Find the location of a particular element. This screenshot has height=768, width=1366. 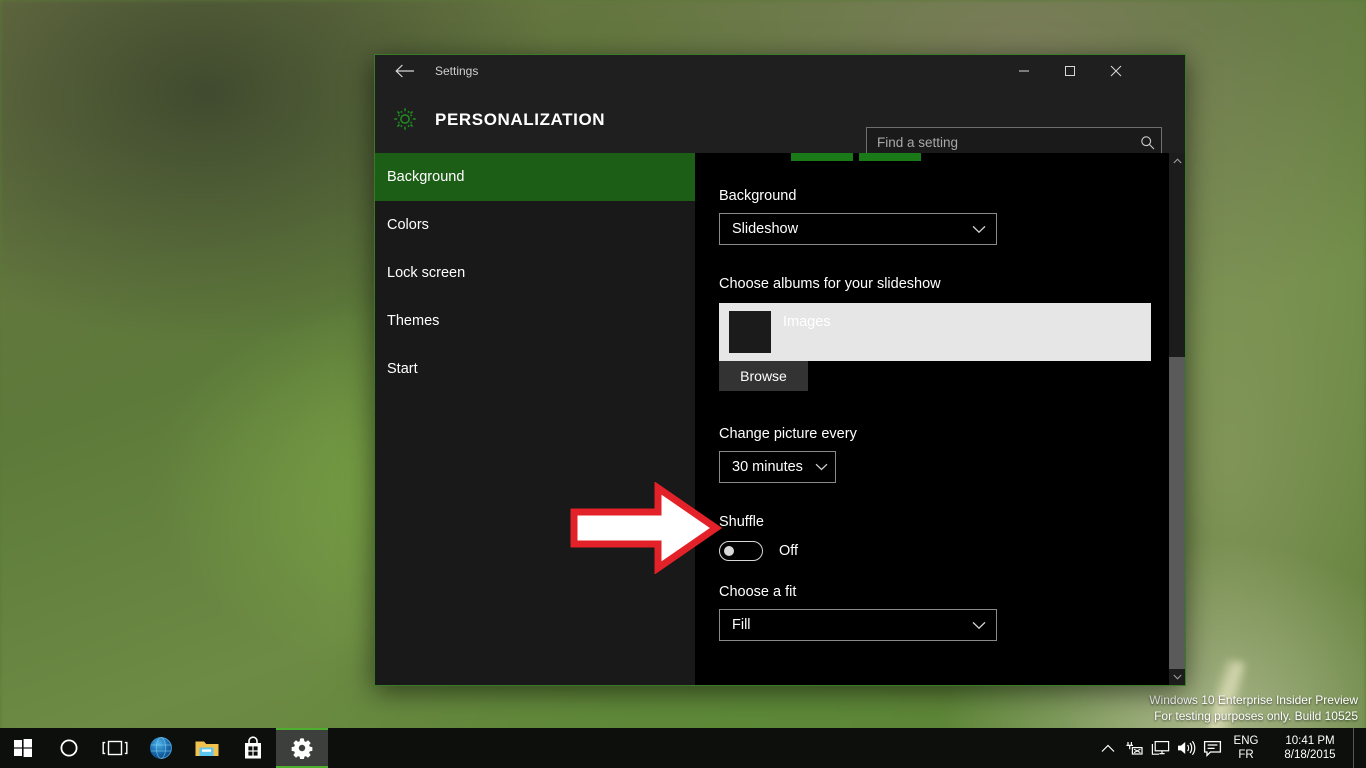

page-title: PERSONALIZATION is located at coordinates (520, 119).